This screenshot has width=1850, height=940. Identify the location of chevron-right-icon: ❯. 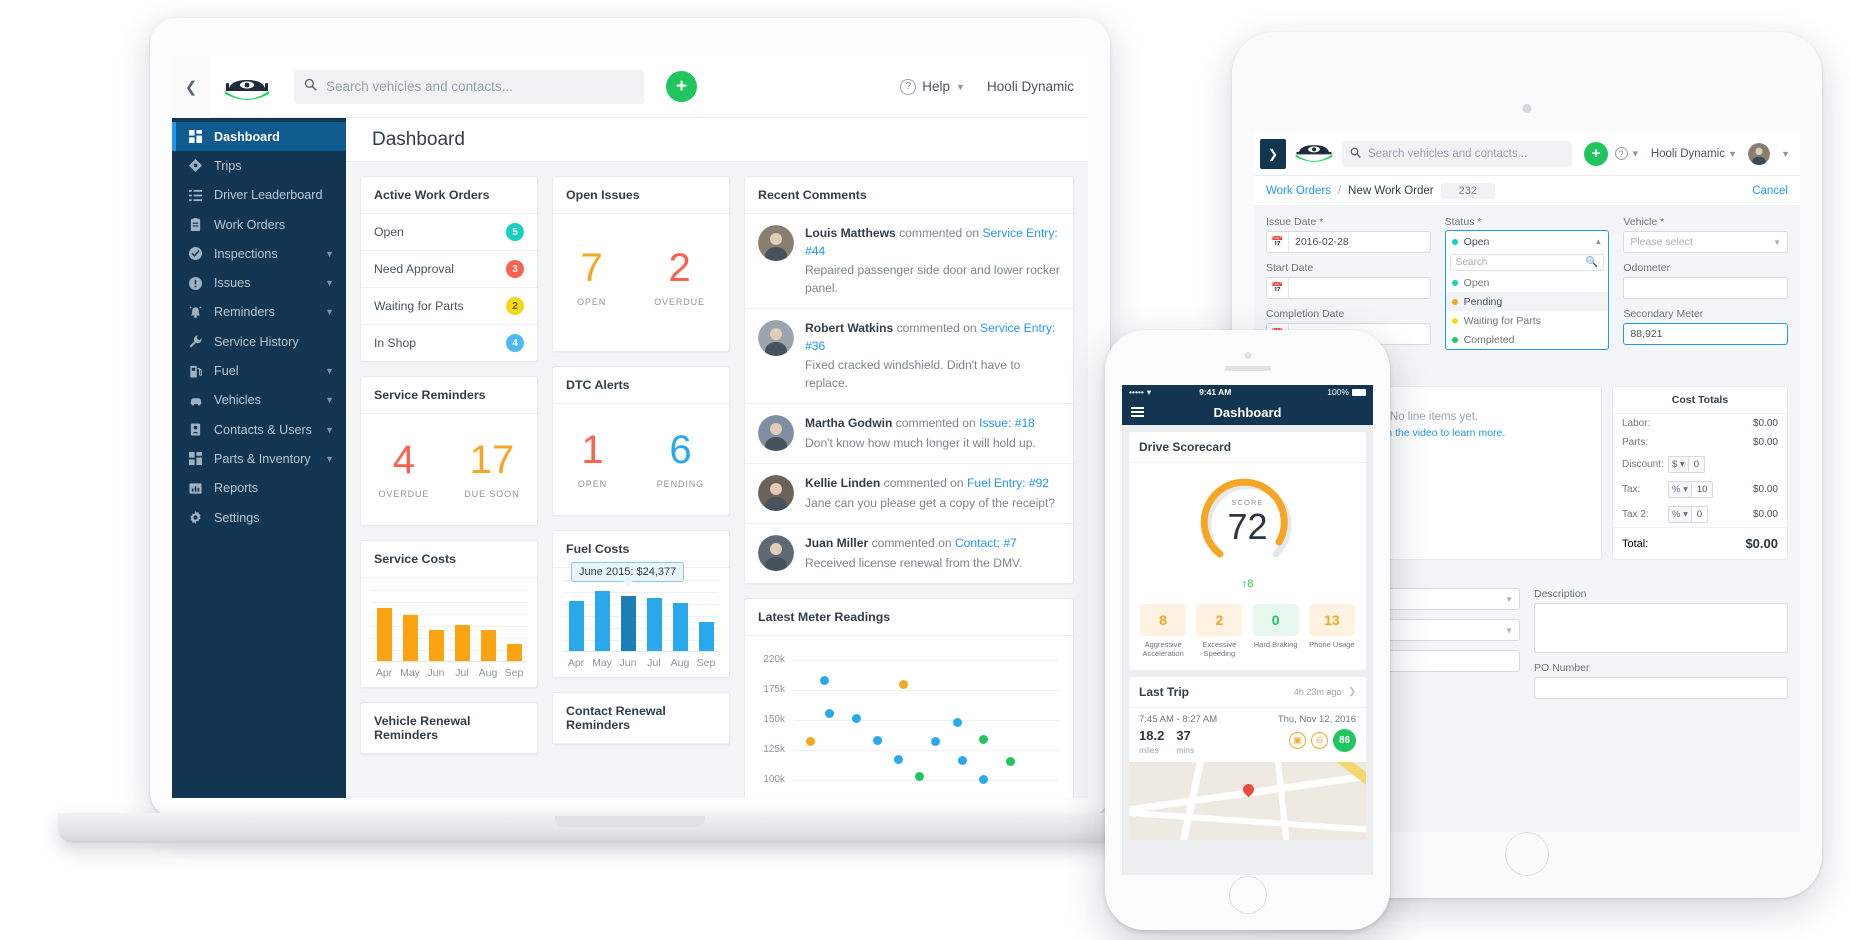
(1352, 691).